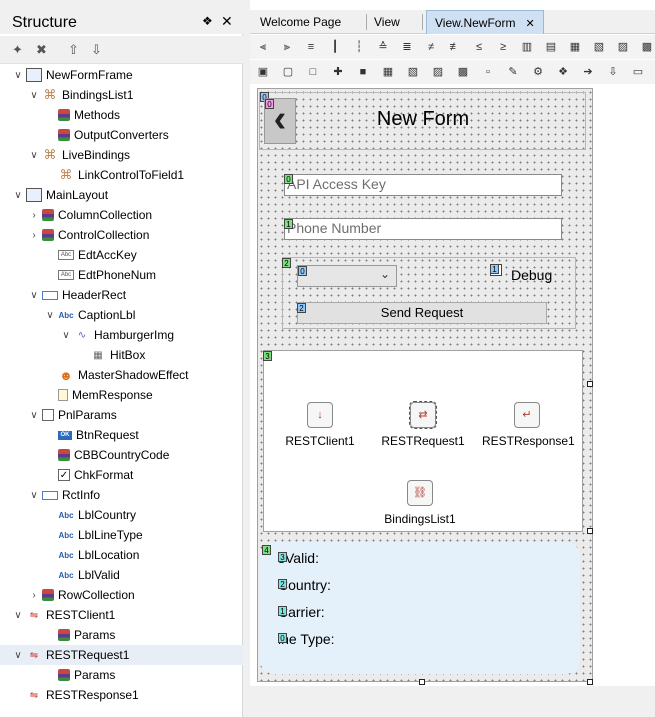 The height and width of the screenshot is (717, 655). Describe the element at coordinates (73, 50) in the screenshot. I see `move-up-icon: ⇧` at that location.